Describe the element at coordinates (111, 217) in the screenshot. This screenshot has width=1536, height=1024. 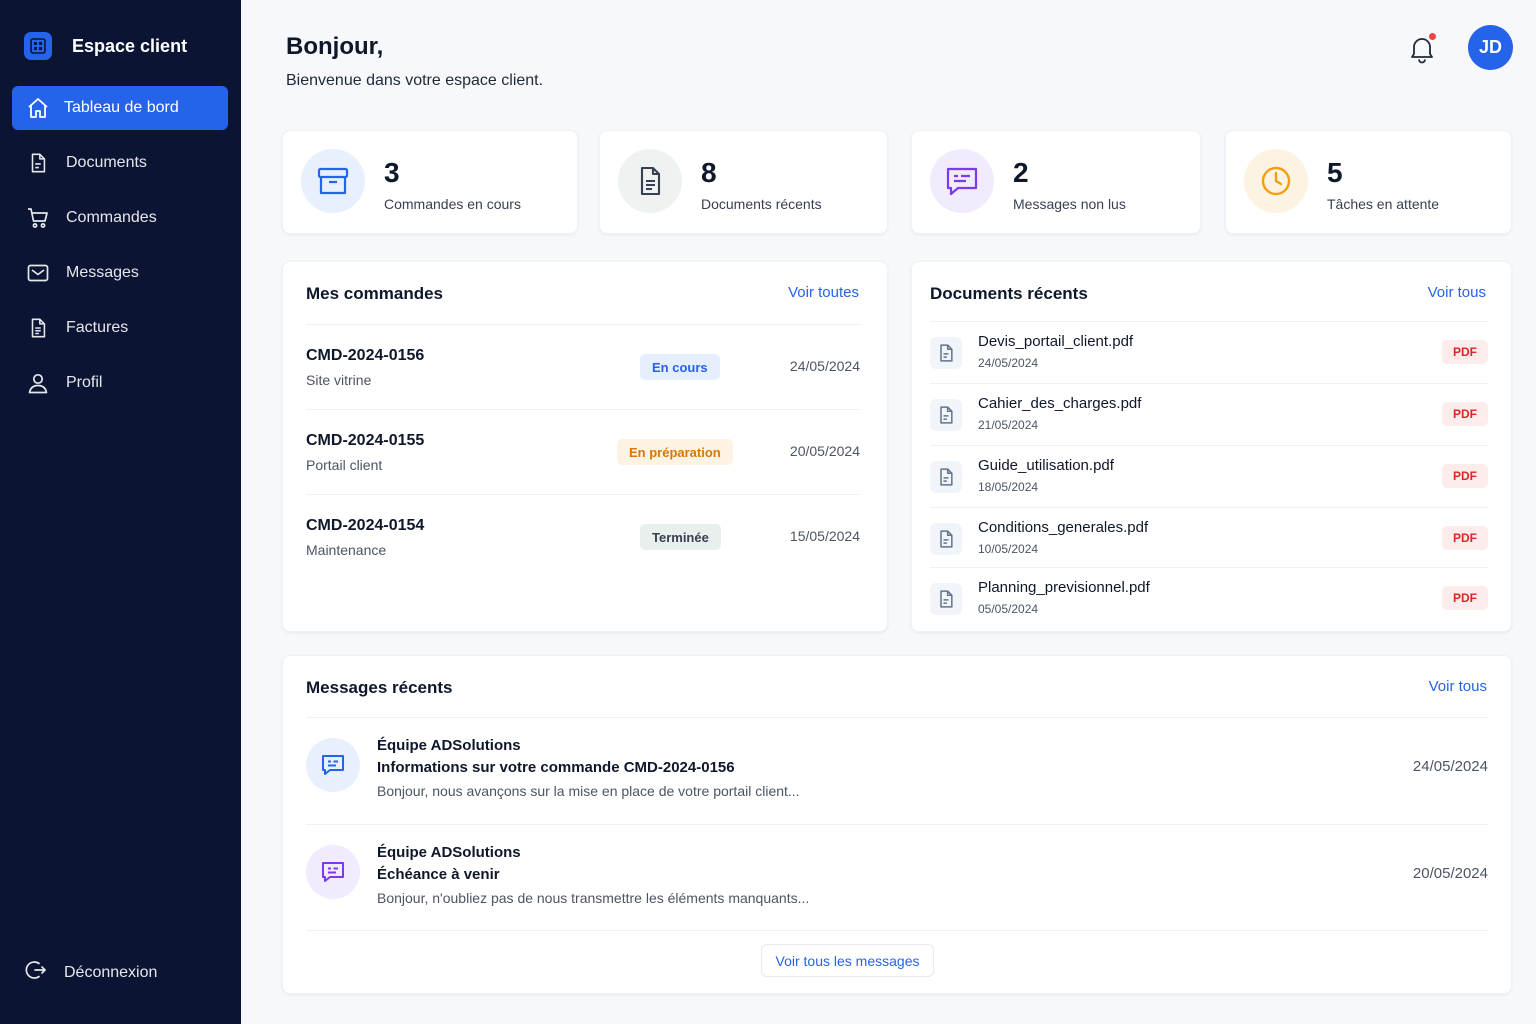
I see `sidebar-item-label: Commandes` at that location.